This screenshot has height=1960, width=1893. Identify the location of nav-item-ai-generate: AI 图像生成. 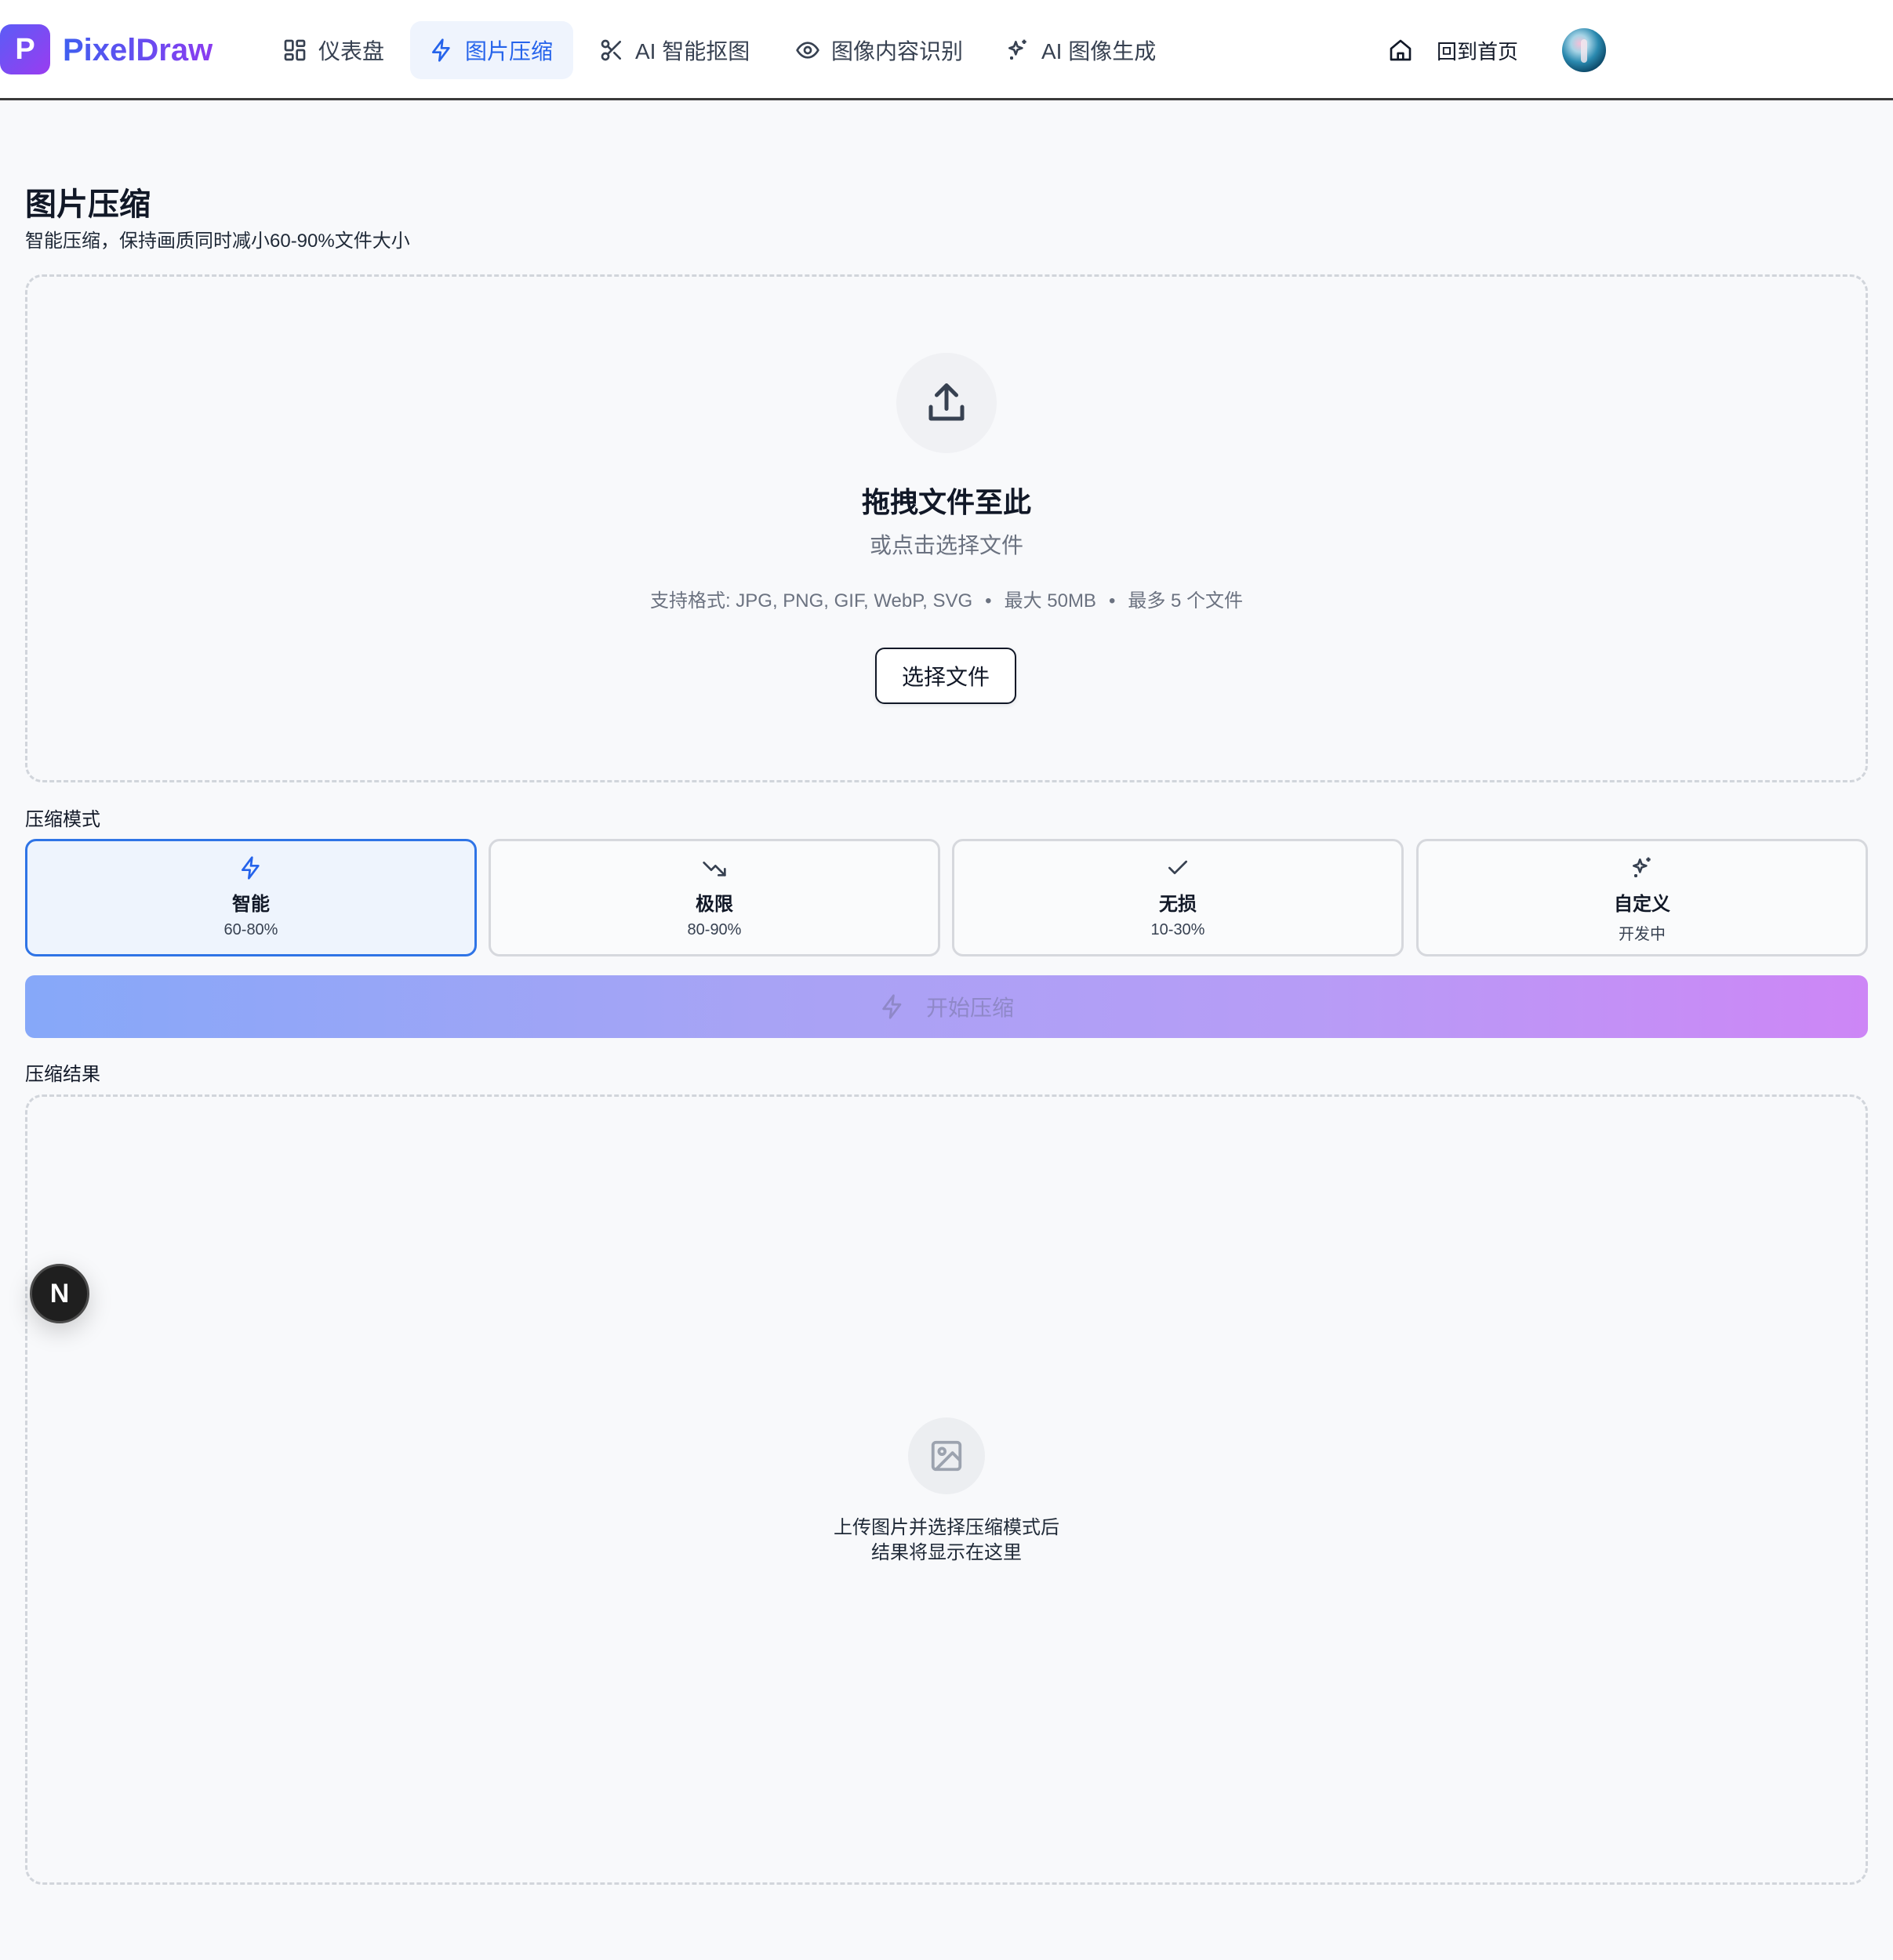
(1081, 50).